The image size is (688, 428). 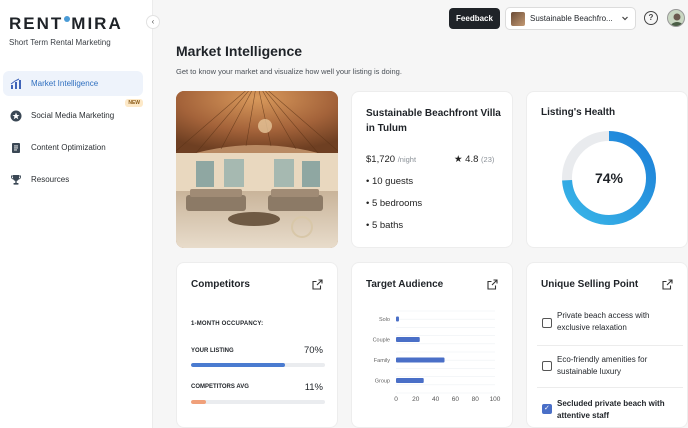 I want to click on x-tick-label: 40, so click(x=436, y=399).